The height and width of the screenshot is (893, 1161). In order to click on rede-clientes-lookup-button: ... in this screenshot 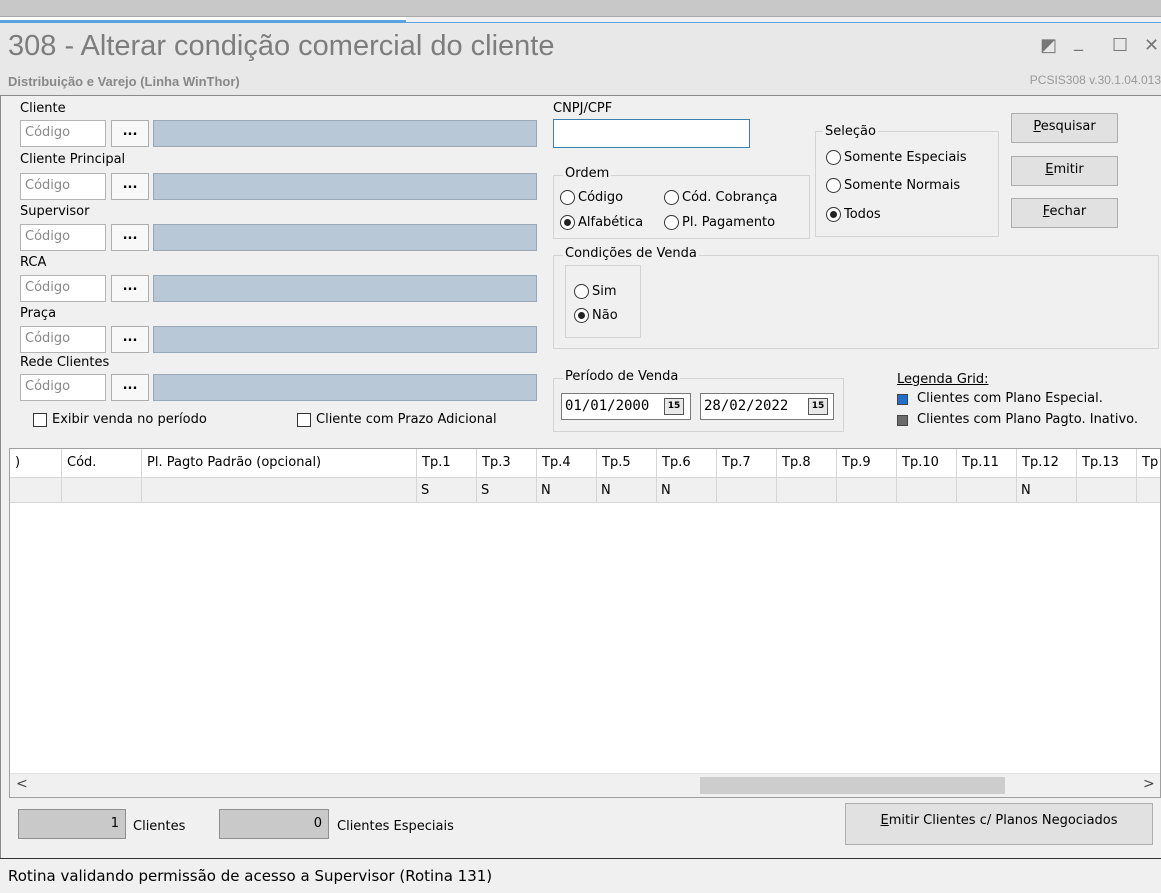, I will do `click(130, 387)`.